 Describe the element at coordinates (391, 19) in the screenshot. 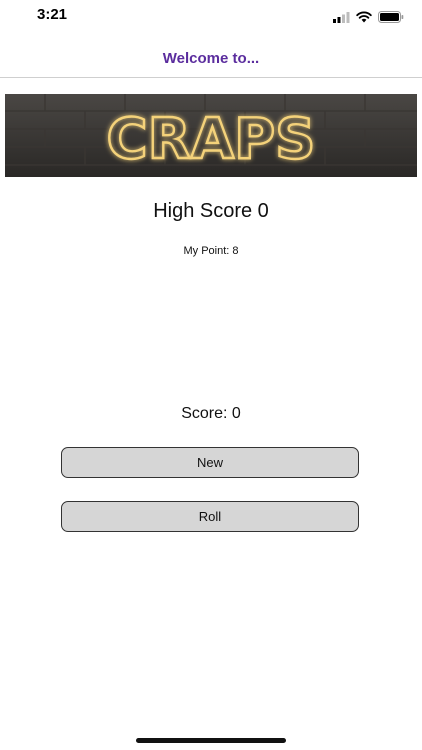

I see `battery-icon` at that location.